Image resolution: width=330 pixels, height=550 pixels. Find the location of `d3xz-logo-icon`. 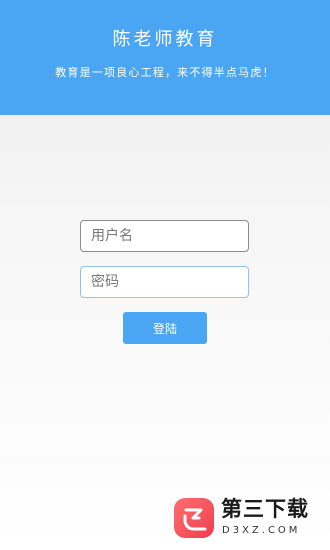

d3xz-logo-icon is located at coordinates (194, 518).